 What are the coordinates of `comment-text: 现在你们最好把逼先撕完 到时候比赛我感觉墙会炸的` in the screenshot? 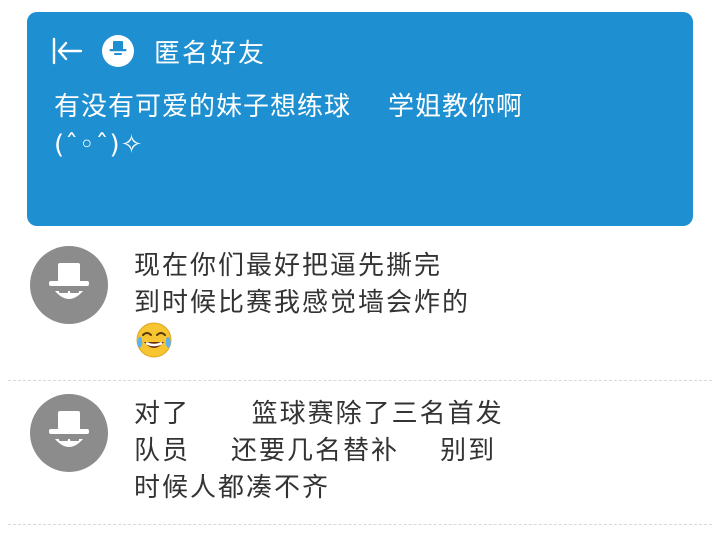 It's located at (302, 284).